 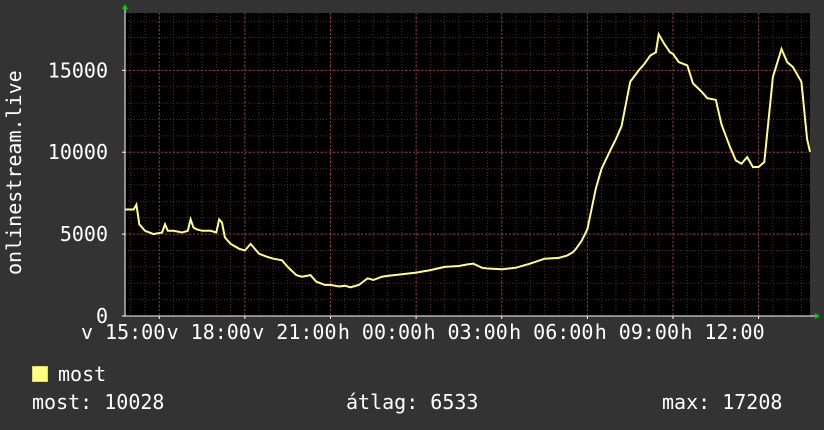 What do you see at coordinates (380, 332) in the screenshot?
I see `x-tick-label: h 00:00` at bounding box center [380, 332].